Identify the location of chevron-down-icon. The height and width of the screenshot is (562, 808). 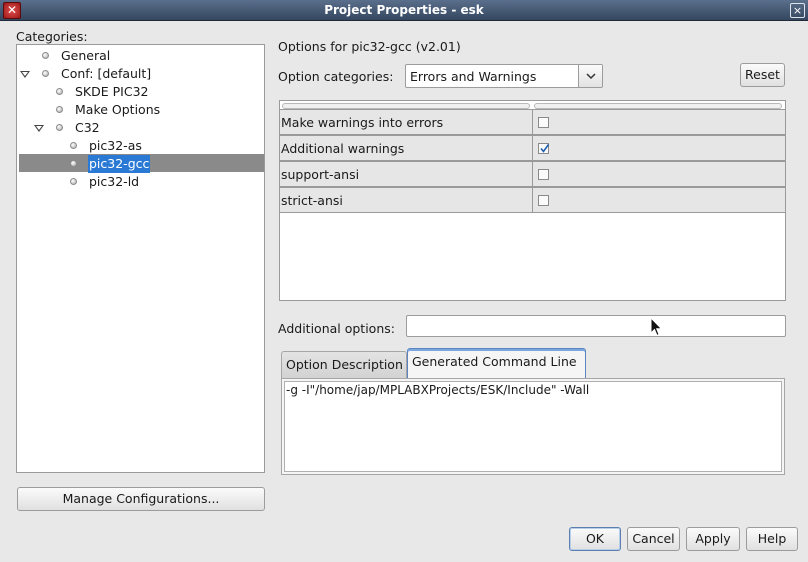
(590, 76).